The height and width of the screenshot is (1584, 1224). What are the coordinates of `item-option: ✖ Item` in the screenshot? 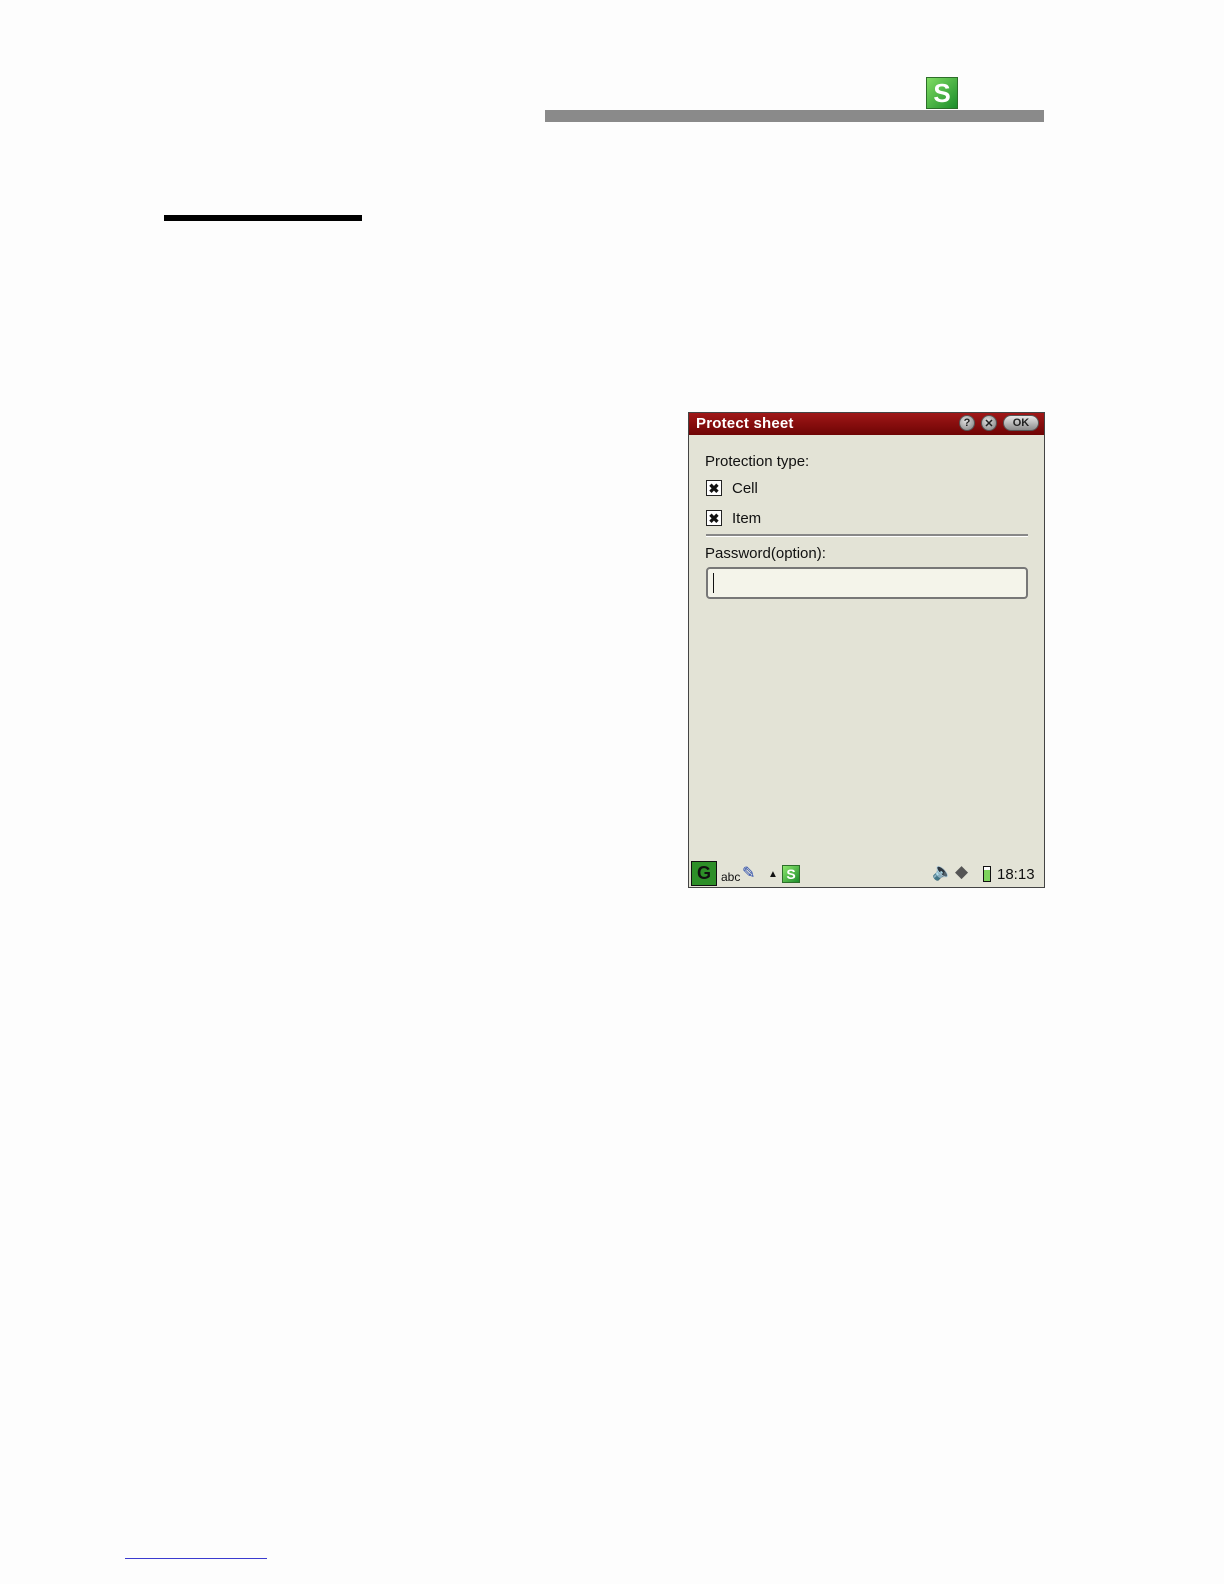 It's located at (733, 518).